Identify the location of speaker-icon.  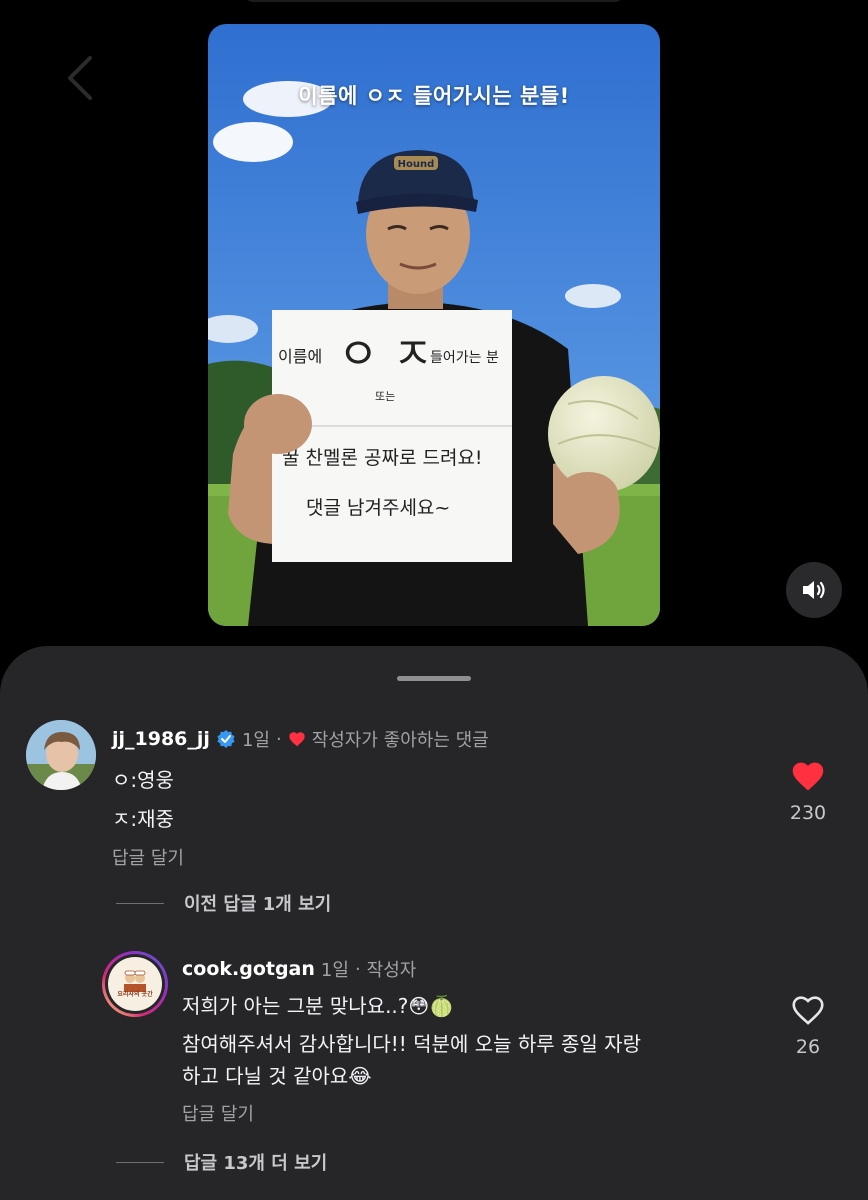
(814, 590).